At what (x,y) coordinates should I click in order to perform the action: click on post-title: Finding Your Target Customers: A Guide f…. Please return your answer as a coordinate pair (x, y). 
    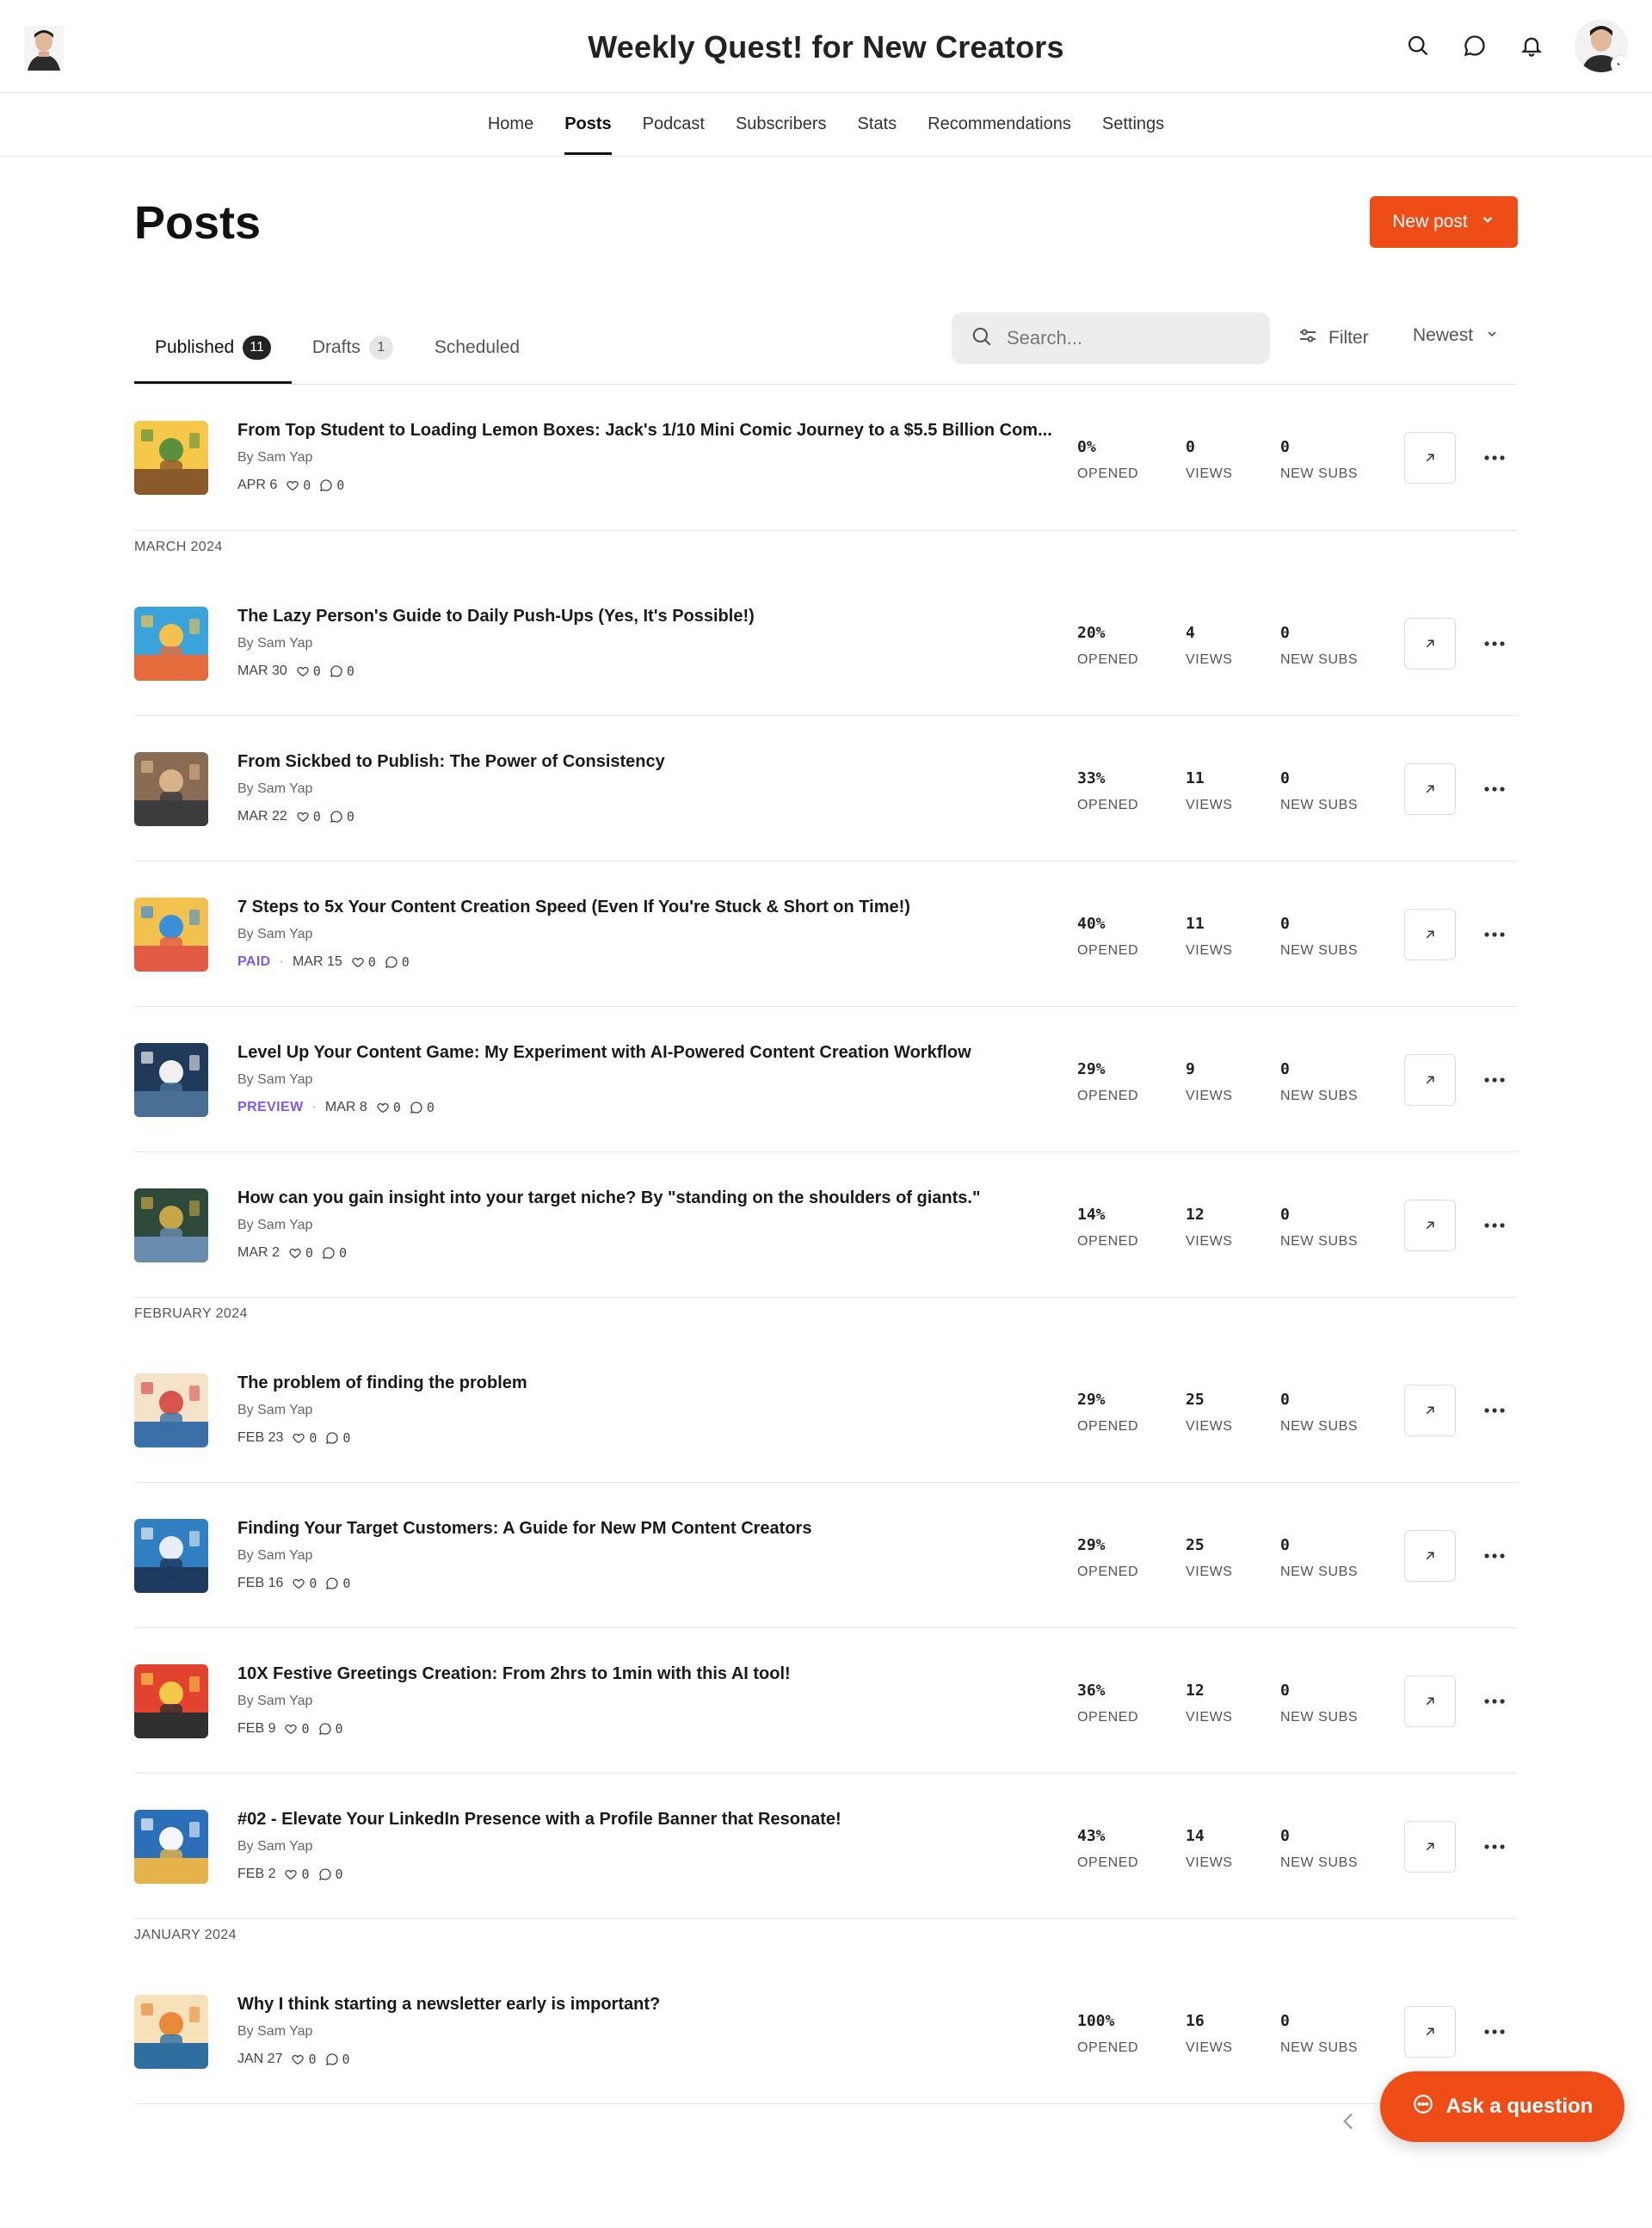
    Looking at the image, I should click on (693, 1529).